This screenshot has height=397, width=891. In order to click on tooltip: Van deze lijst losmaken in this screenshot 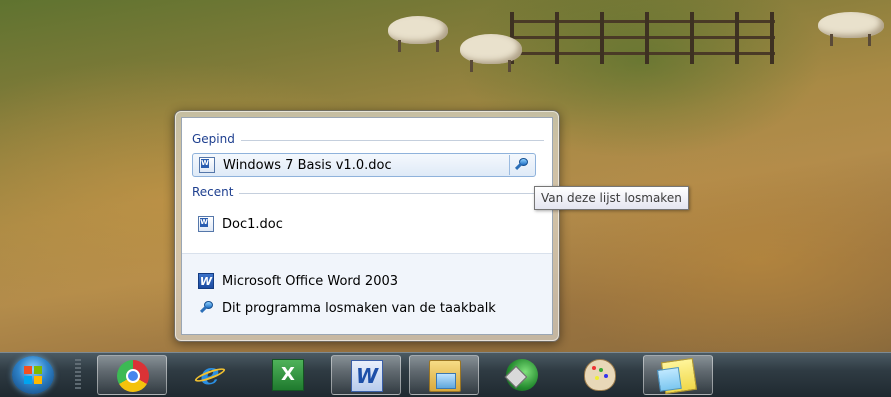, I will do `click(611, 198)`.